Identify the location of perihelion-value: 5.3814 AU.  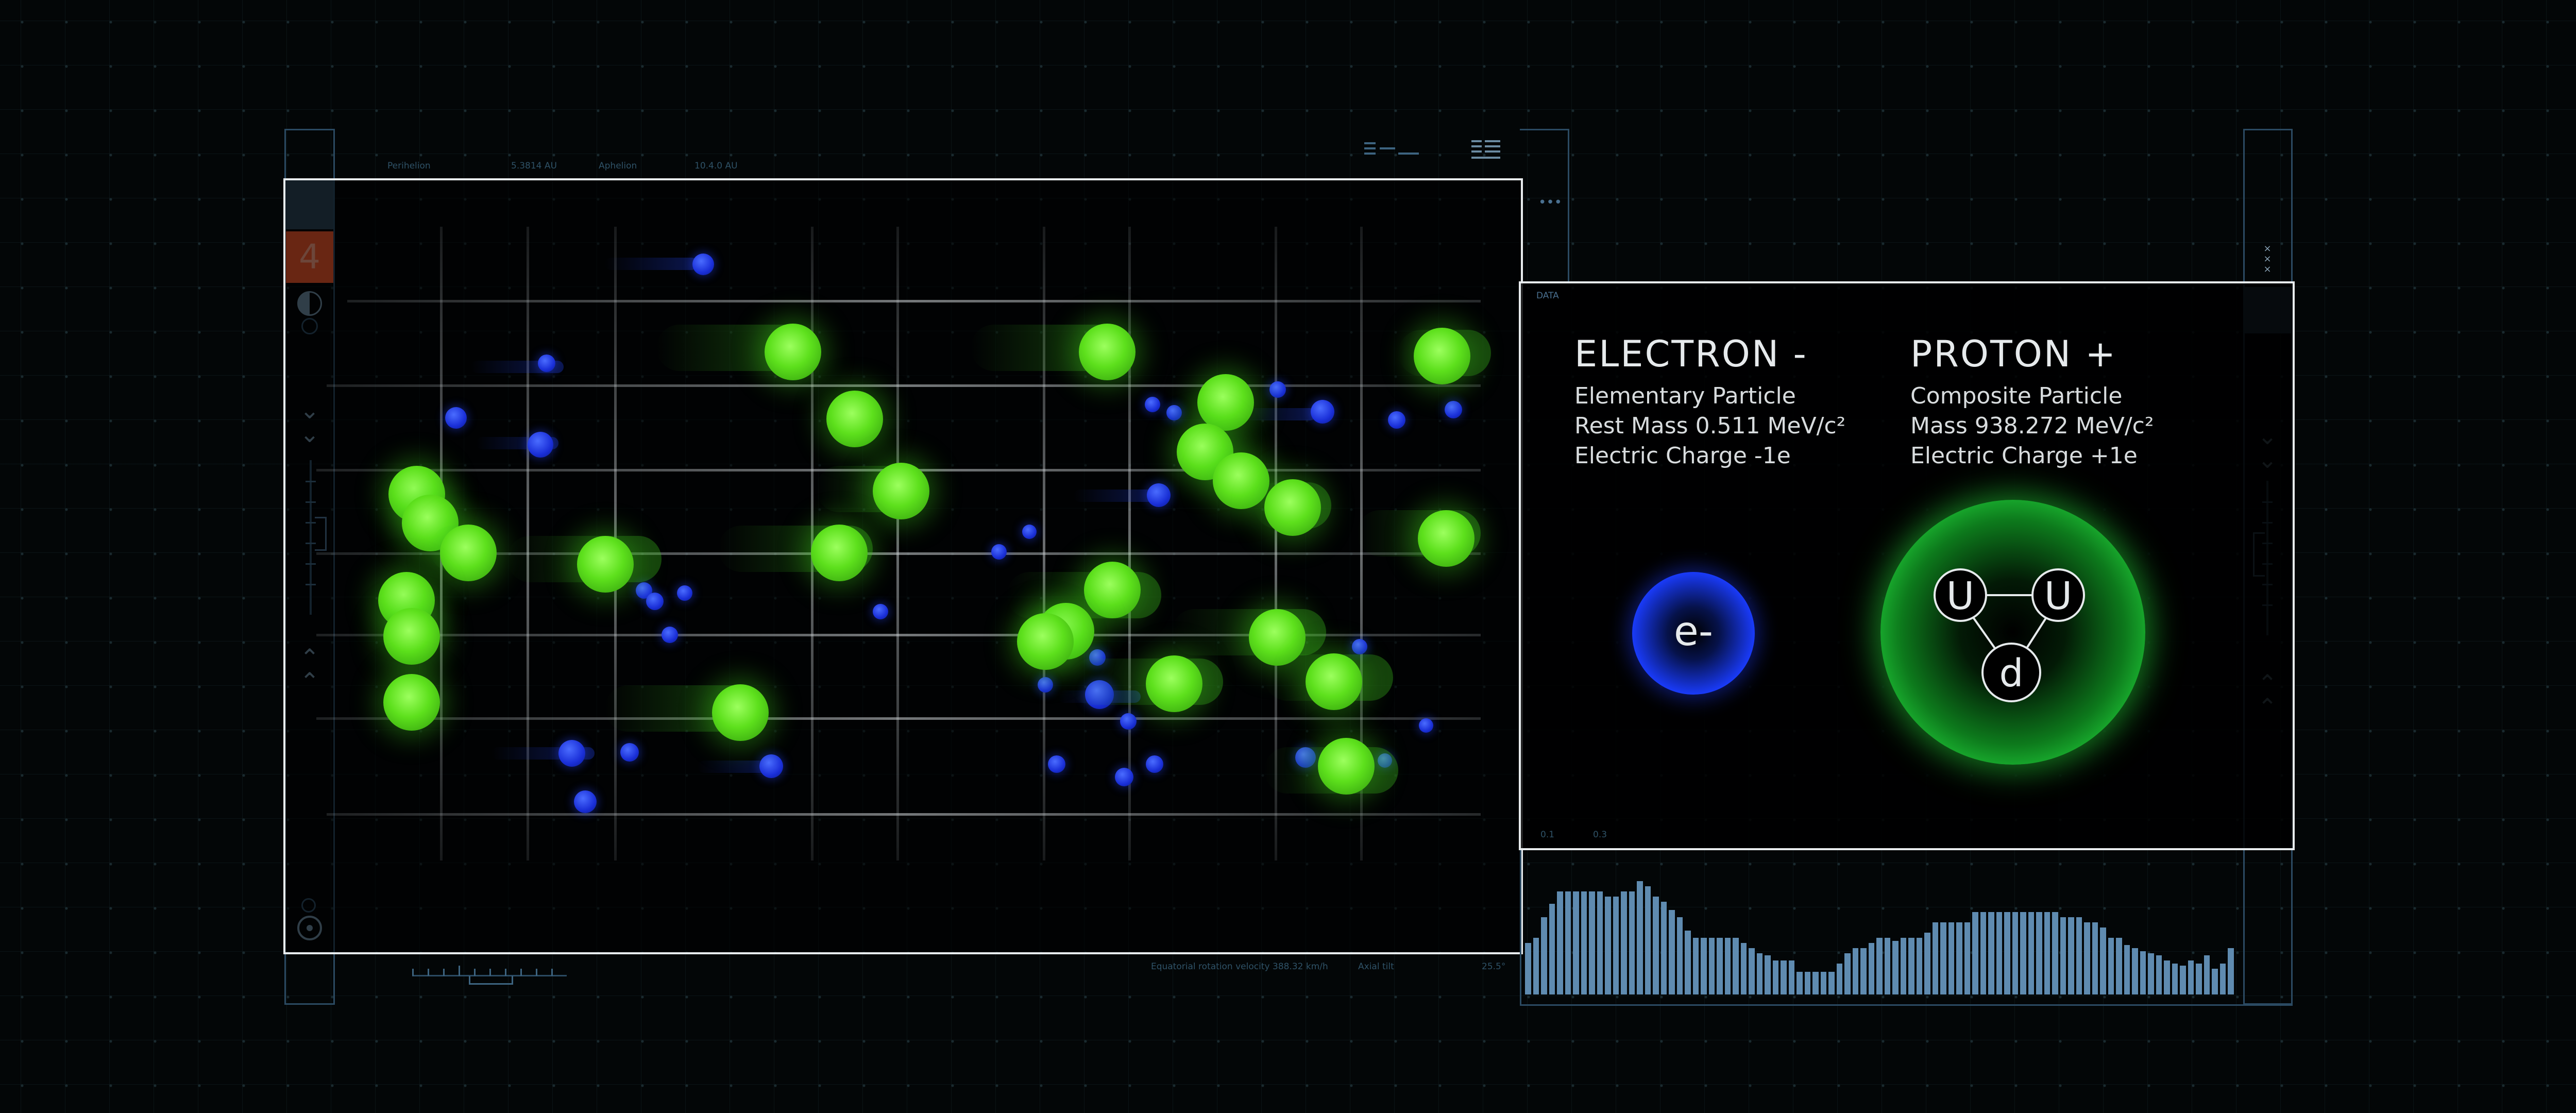
(534, 166).